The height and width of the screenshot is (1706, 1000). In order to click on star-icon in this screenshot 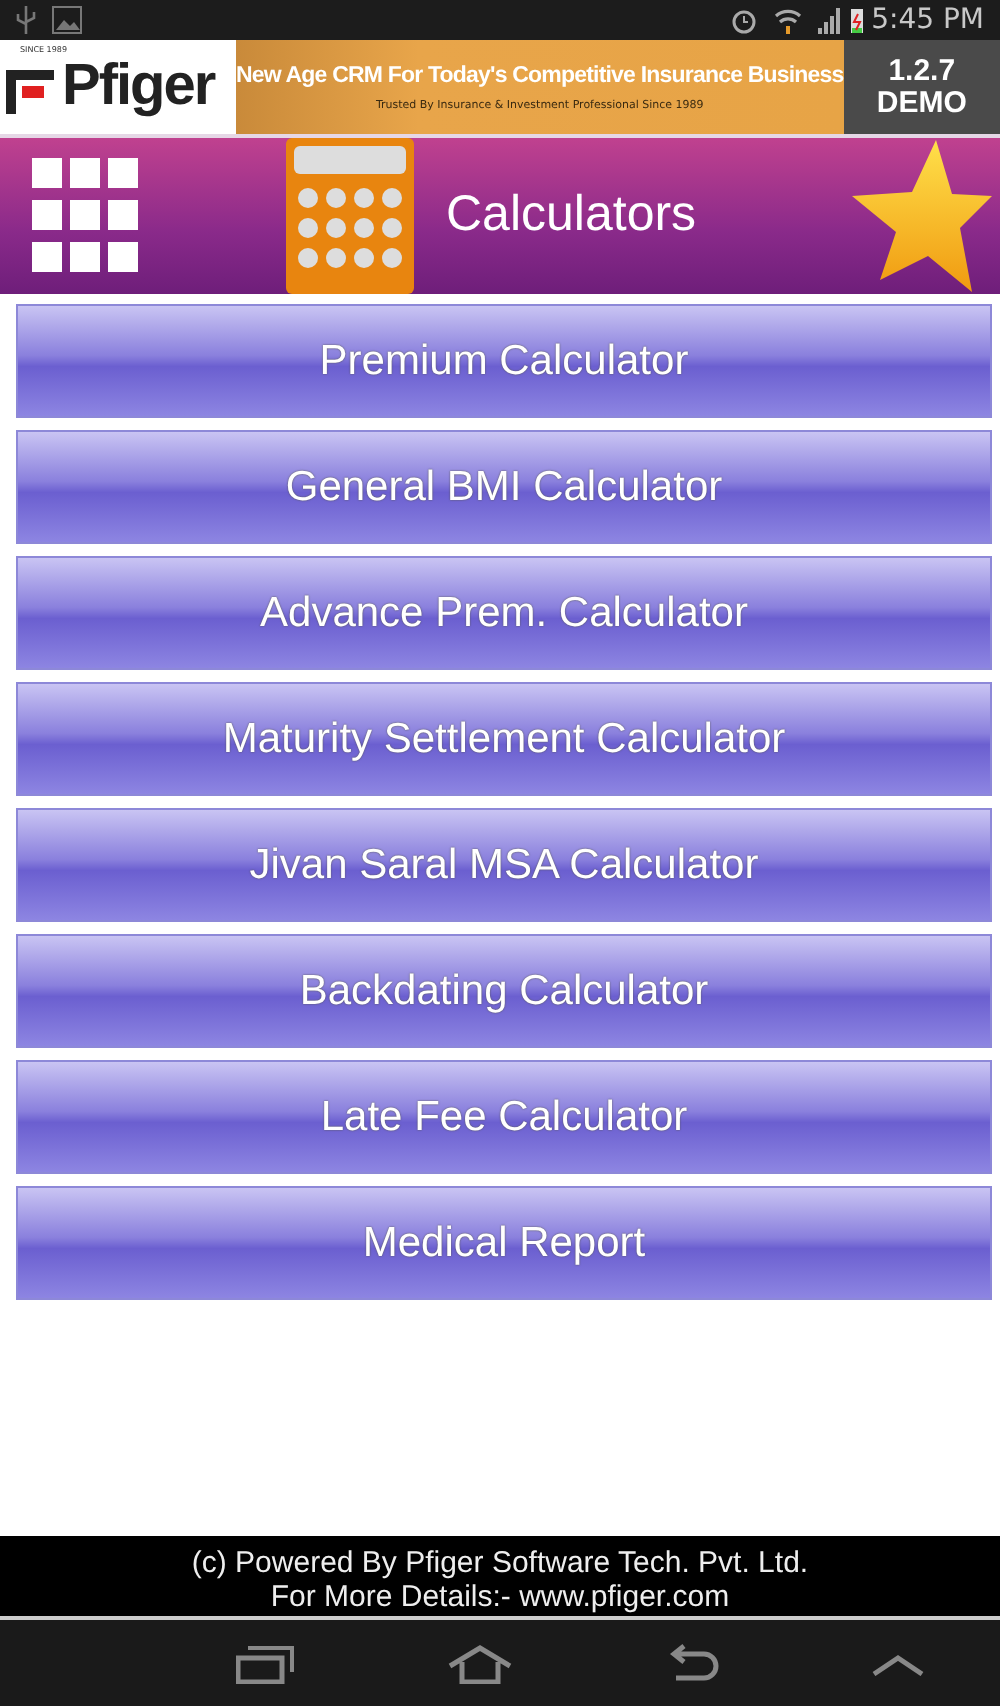, I will do `click(922, 216)`.